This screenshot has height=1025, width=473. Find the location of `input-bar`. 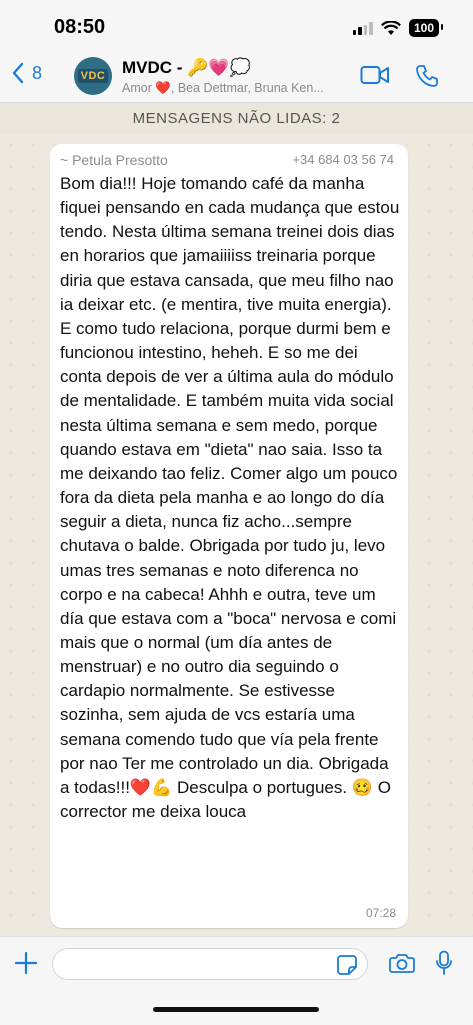

input-bar is located at coordinates (236, 980).